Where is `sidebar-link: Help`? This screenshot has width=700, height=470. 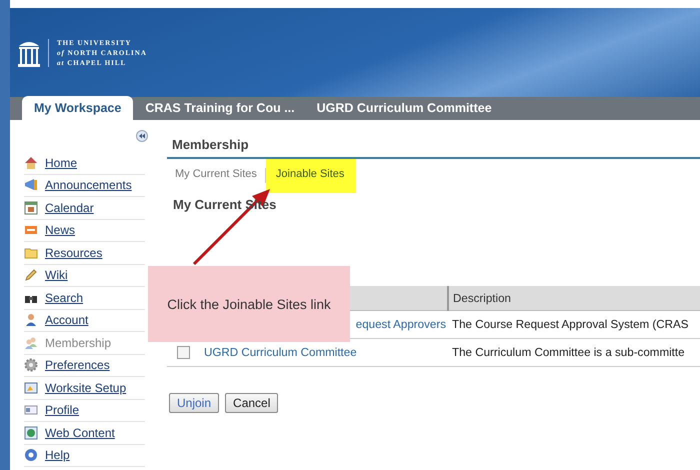 sidebar-link: Help is located at coordinates (84, 455).